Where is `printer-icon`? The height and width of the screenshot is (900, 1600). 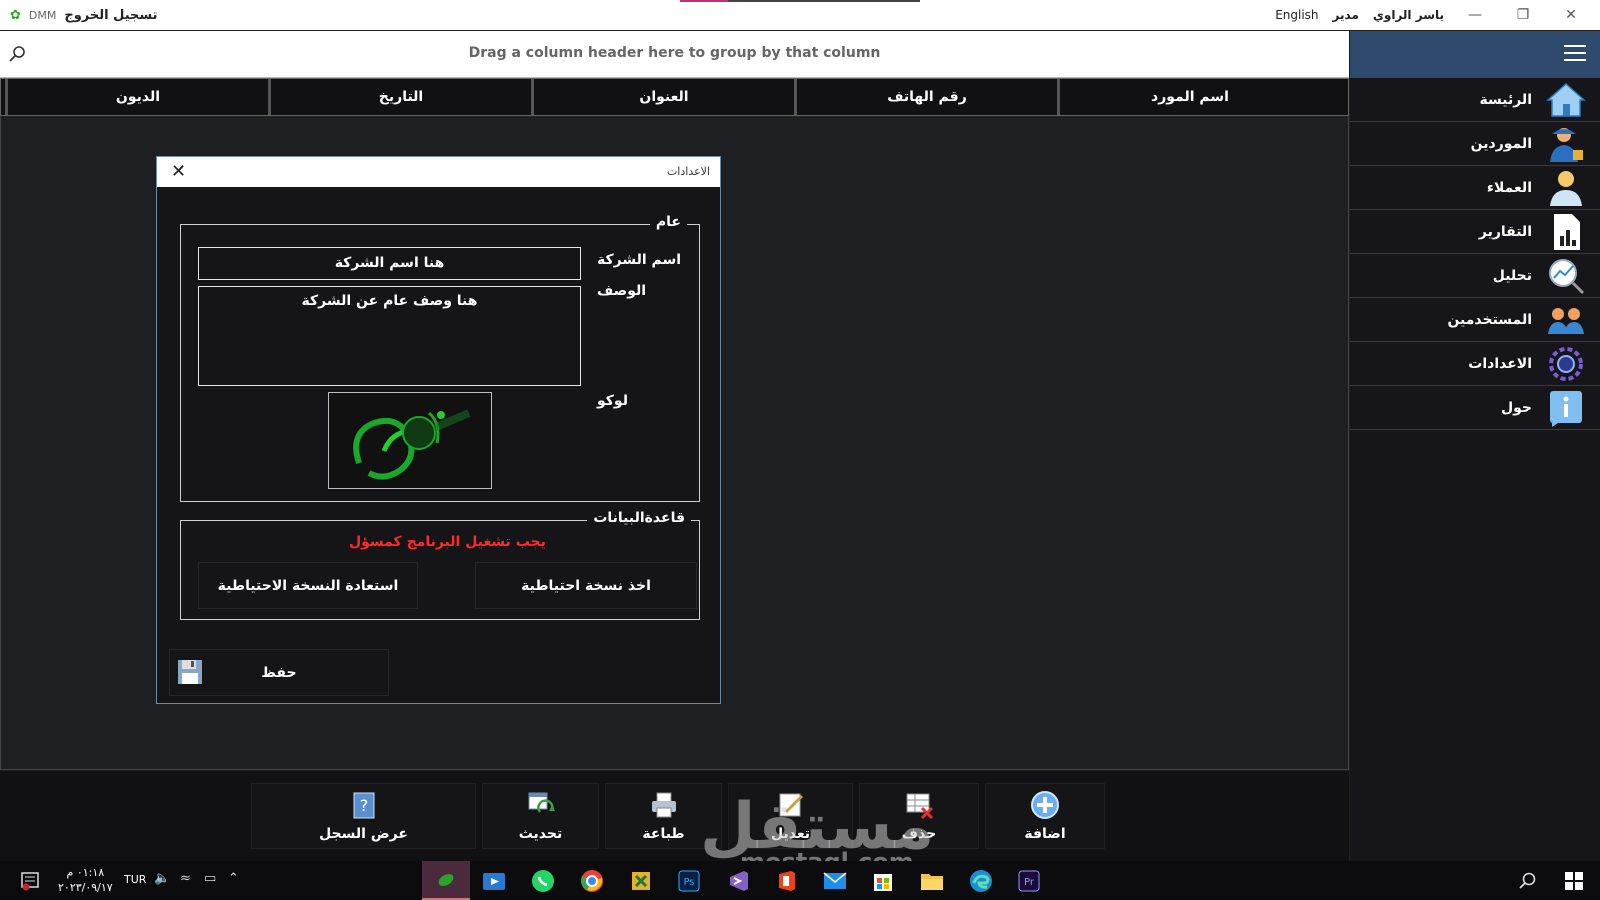 printer-icon is located at coordinates (663, 805).